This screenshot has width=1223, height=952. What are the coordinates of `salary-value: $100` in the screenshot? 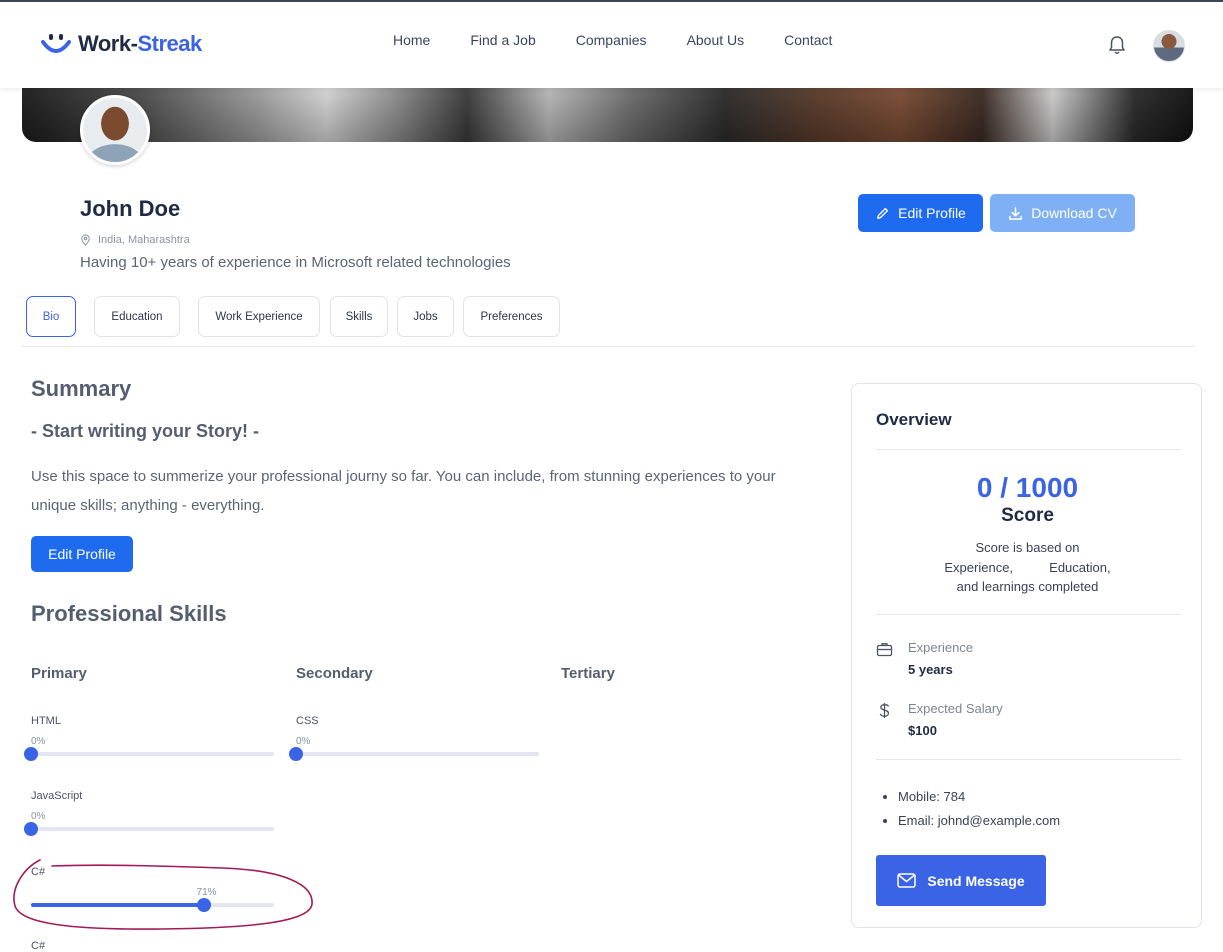 It's located at (922, 730).